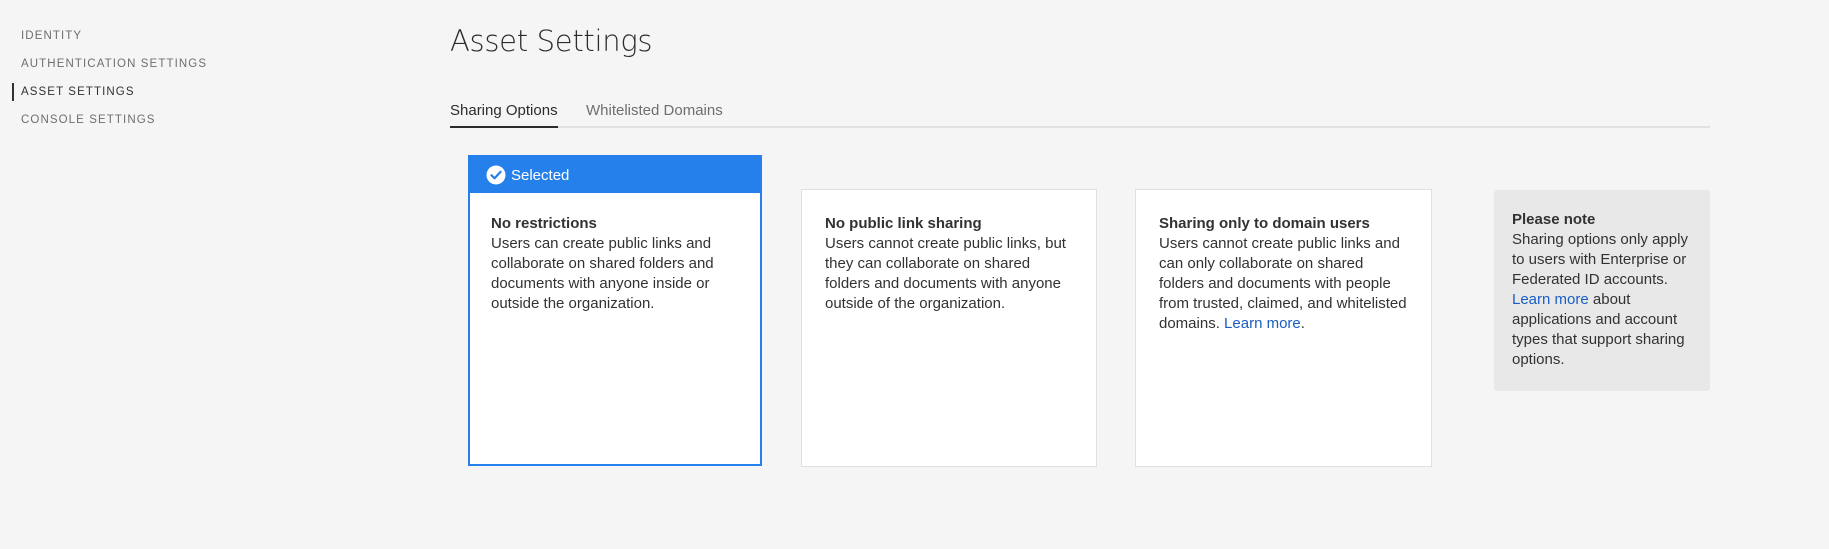  What do you see at coordinates (182, 92) in the screenshot?
I see `sidebar-item-asset-settings: ASSET SETTINGS` at bounding box center [182, 92].